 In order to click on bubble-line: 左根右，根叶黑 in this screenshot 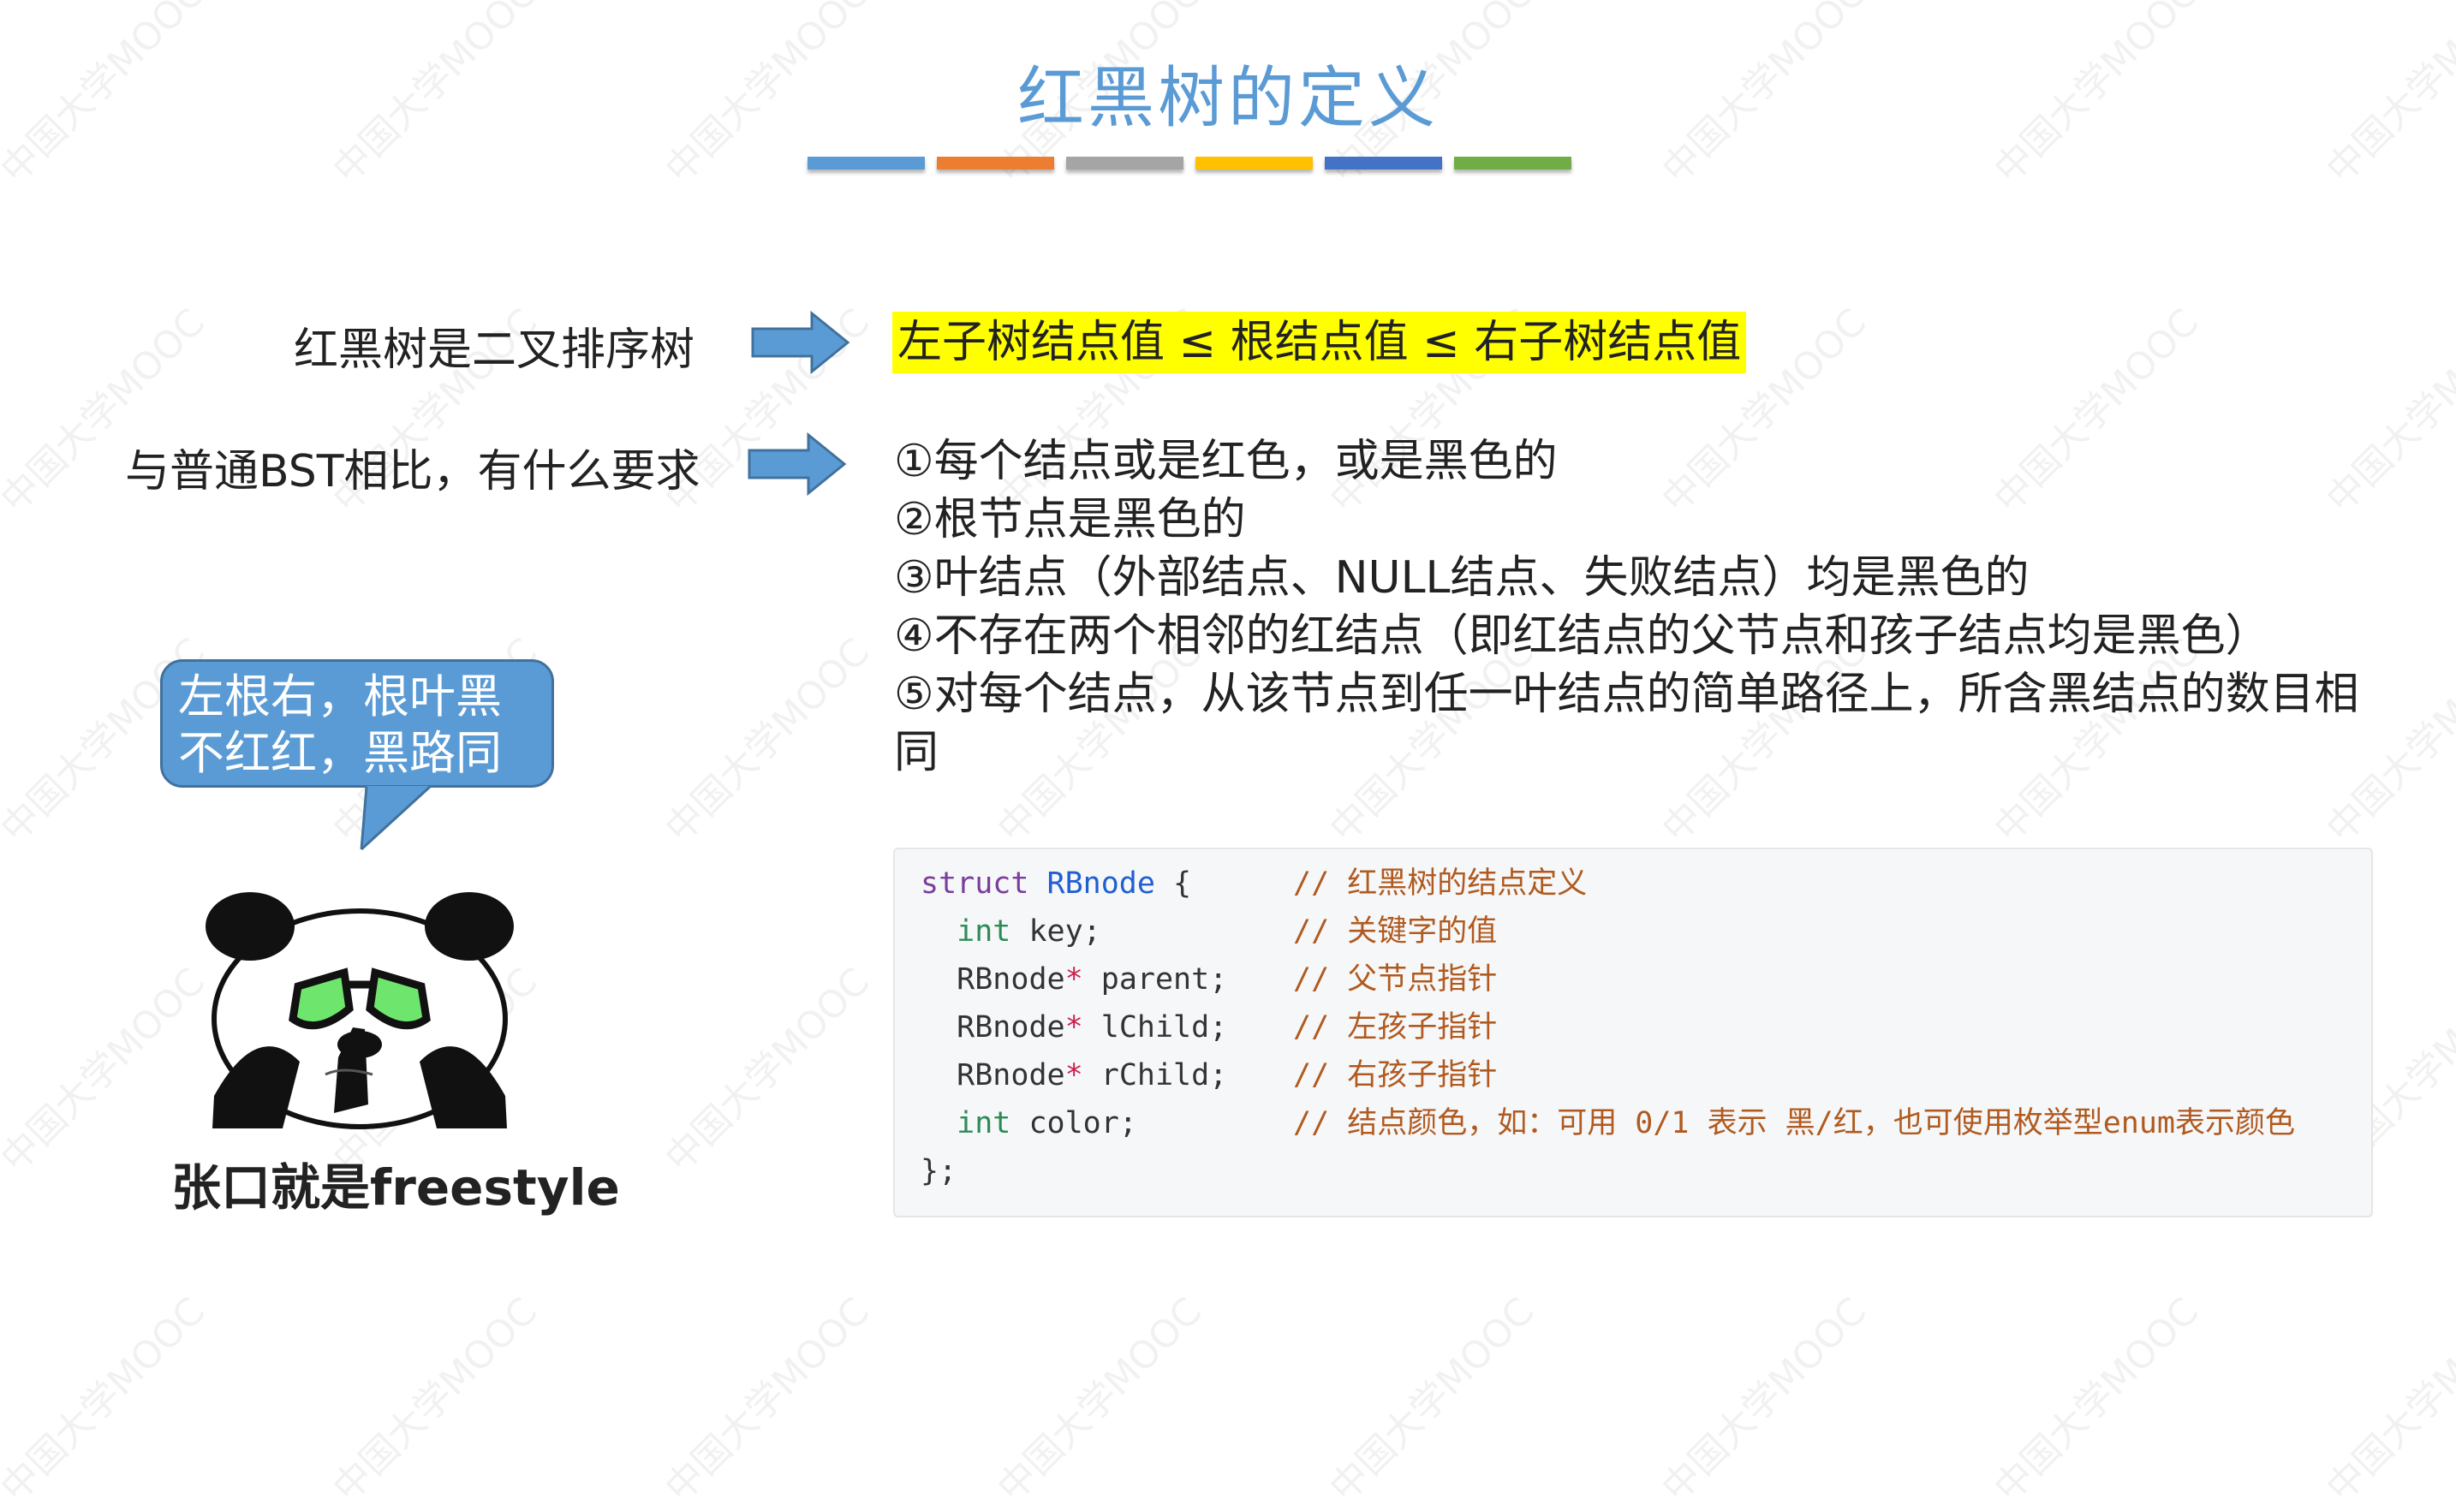, I will do `click(340, 696)`.